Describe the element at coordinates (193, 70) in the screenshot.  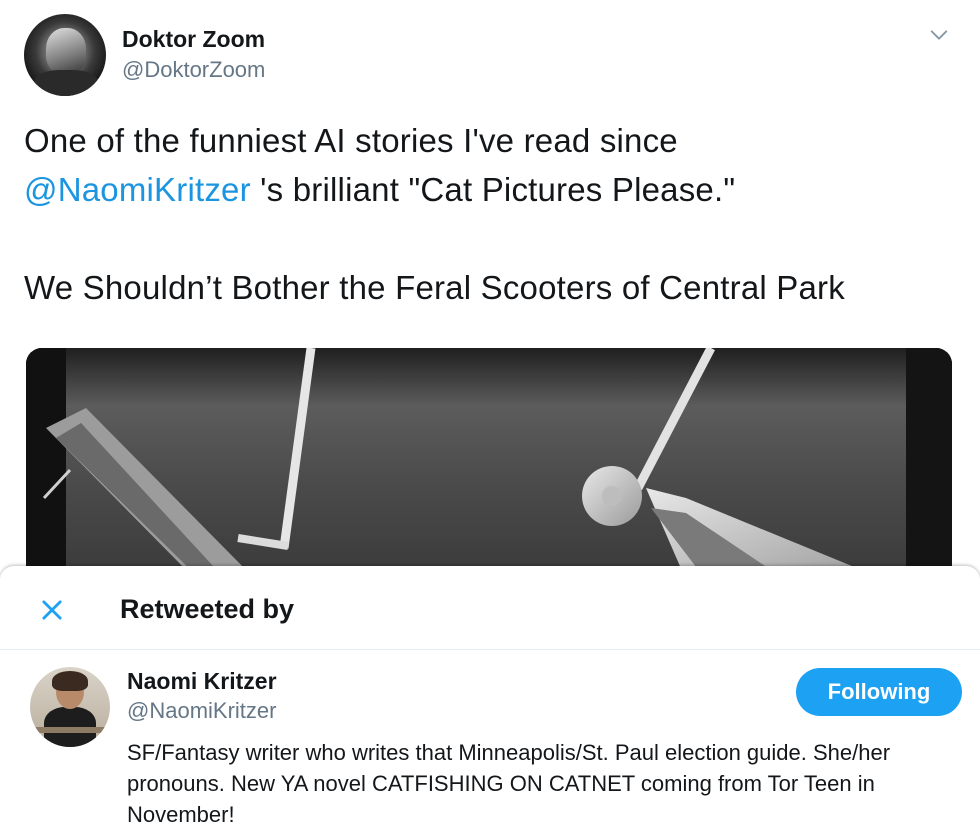
I see `author-handle: @DoktorZoom` at that location.